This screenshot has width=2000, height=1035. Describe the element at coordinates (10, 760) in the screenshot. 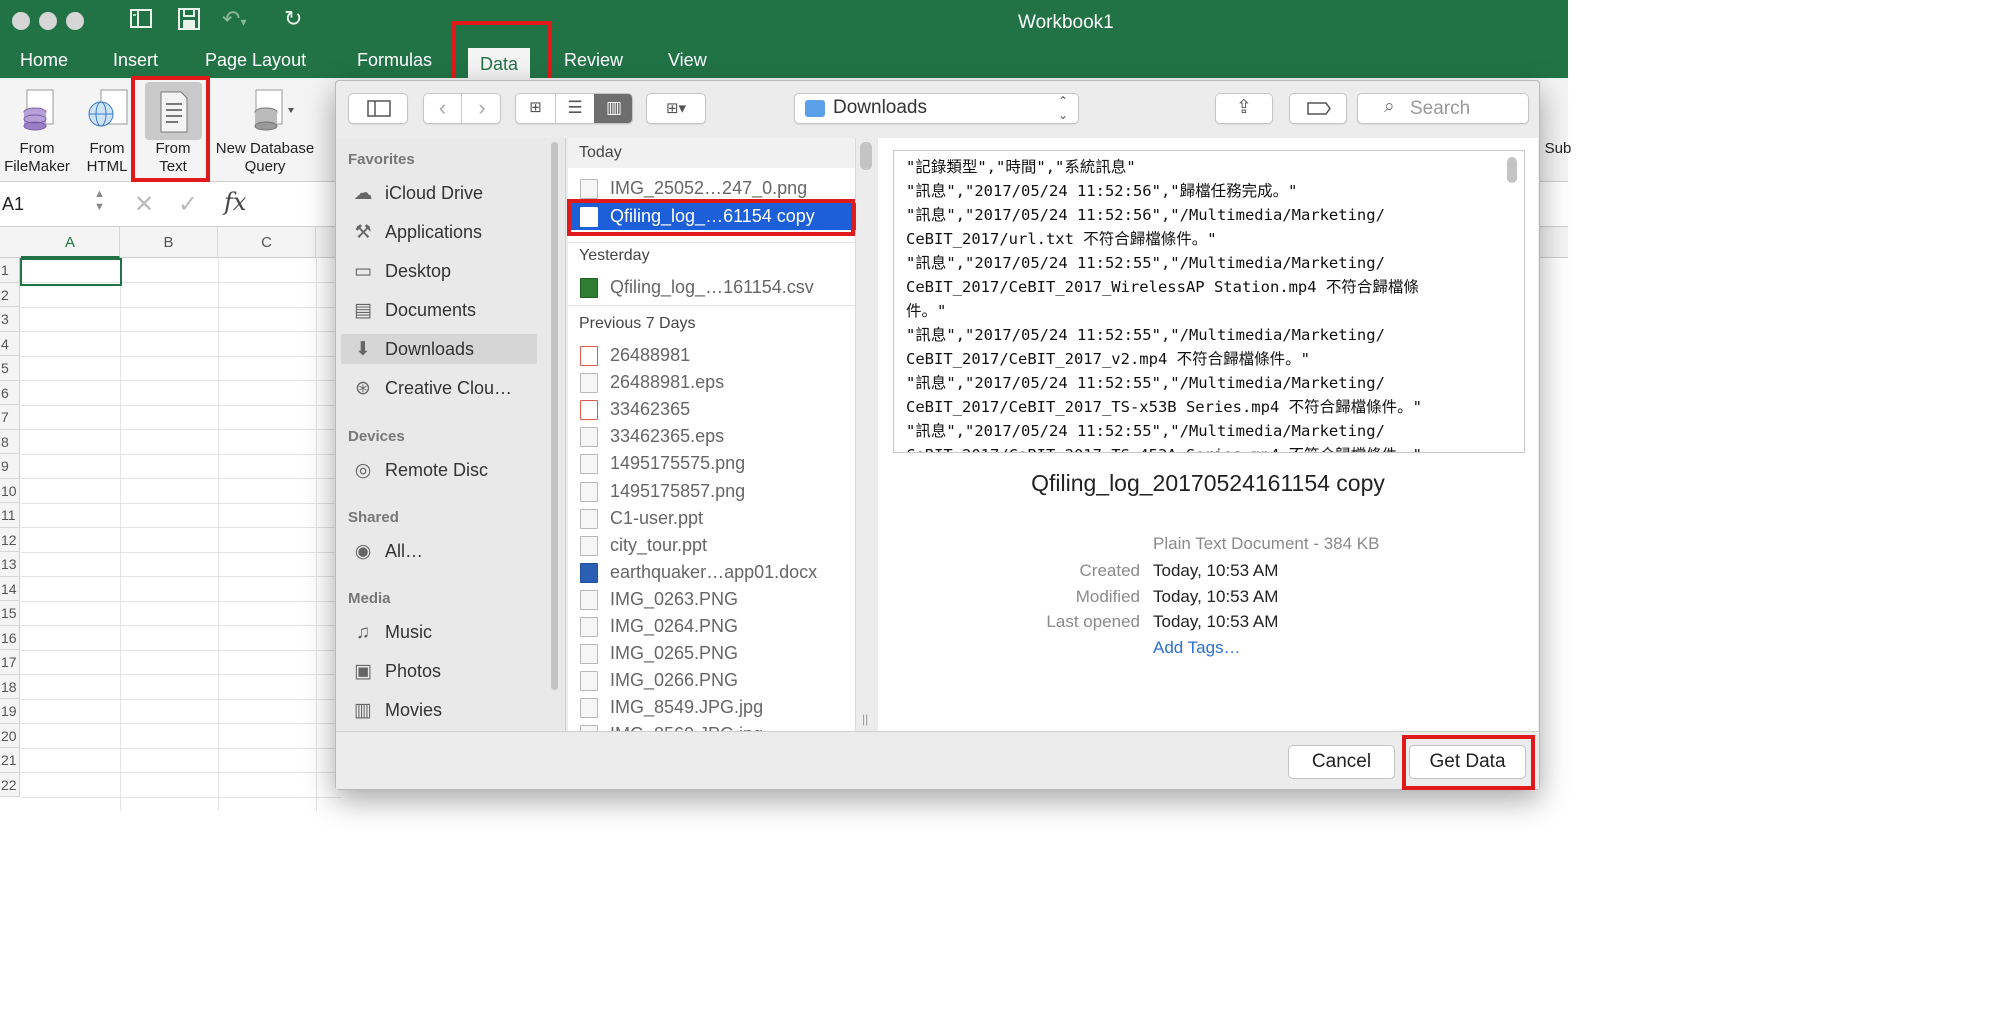

I see `row-header: 21` at that location.